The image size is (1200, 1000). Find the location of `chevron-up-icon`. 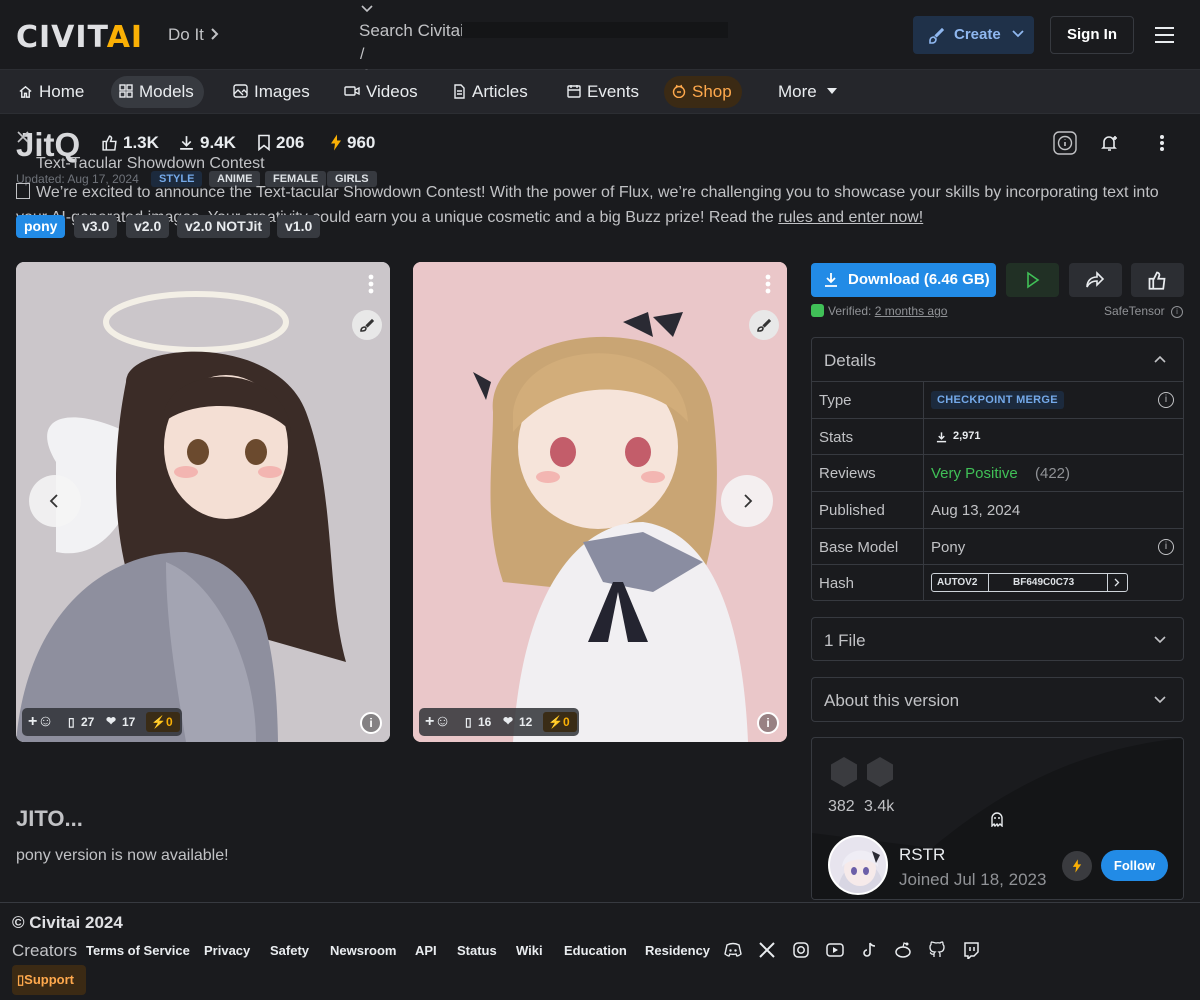

chevron-up-icon is located at coordinates (1160, 359).